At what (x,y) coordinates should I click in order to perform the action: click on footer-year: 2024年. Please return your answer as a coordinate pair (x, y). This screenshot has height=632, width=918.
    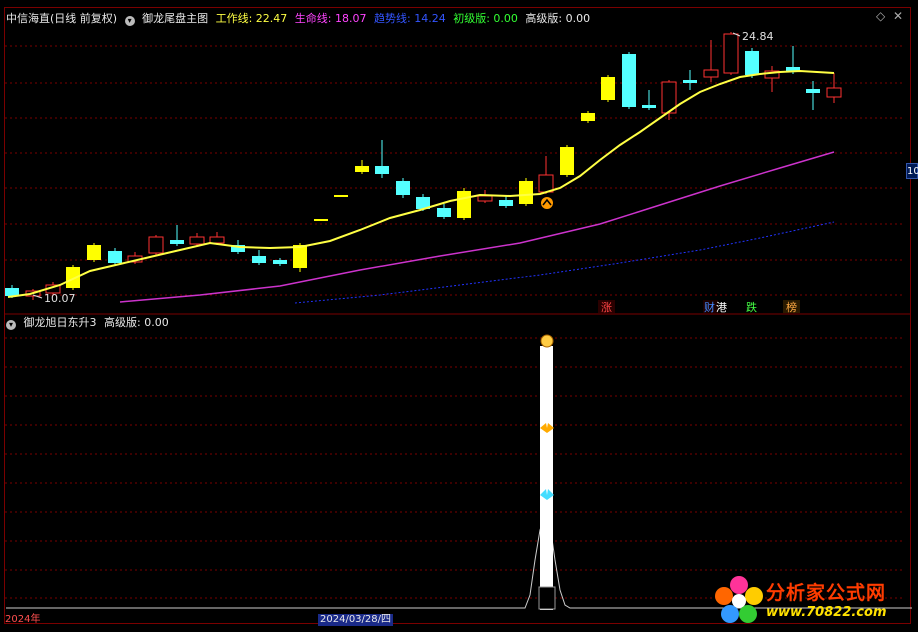
    Looking at the image, I should click on (23, 619).